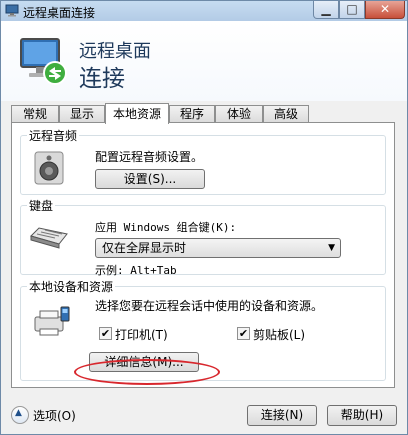 The height and width of the screenshot is (435, 408). I want to click on keyboard-description: 应用 Windows 组合键(K):, so click(166, 227).